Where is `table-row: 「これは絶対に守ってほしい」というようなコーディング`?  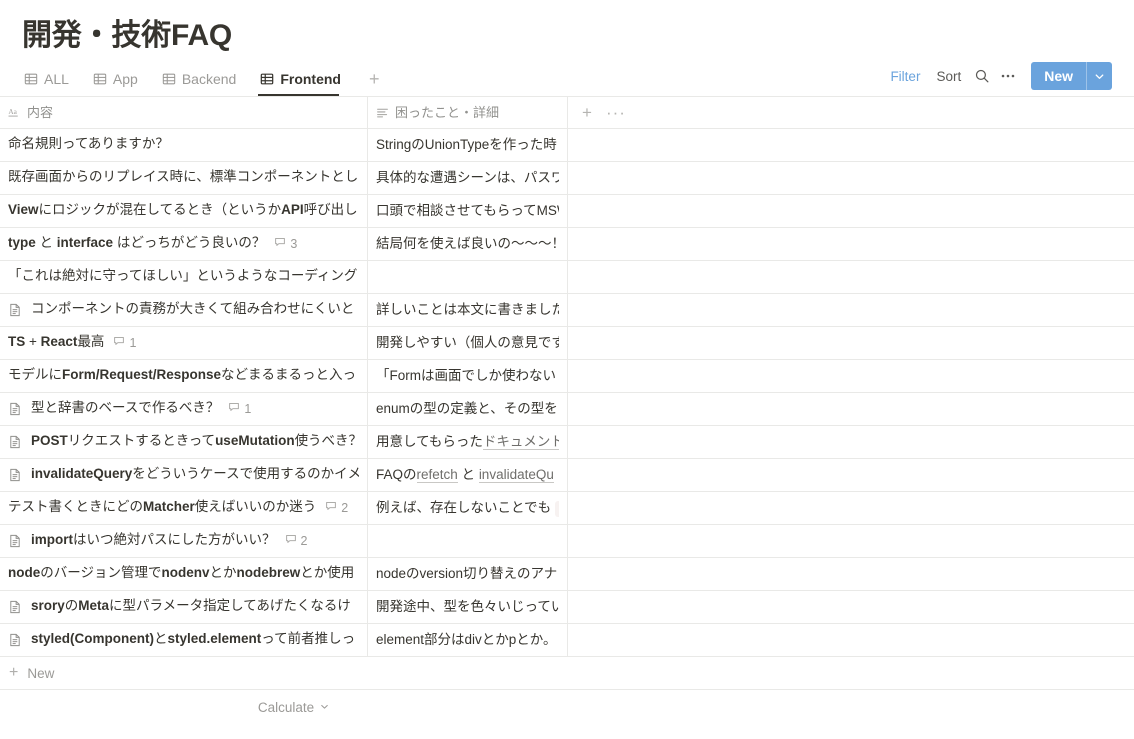 table-row: 「これは絶対に守ってほしい」というようなコーディング is located at coordinates (567, 277).